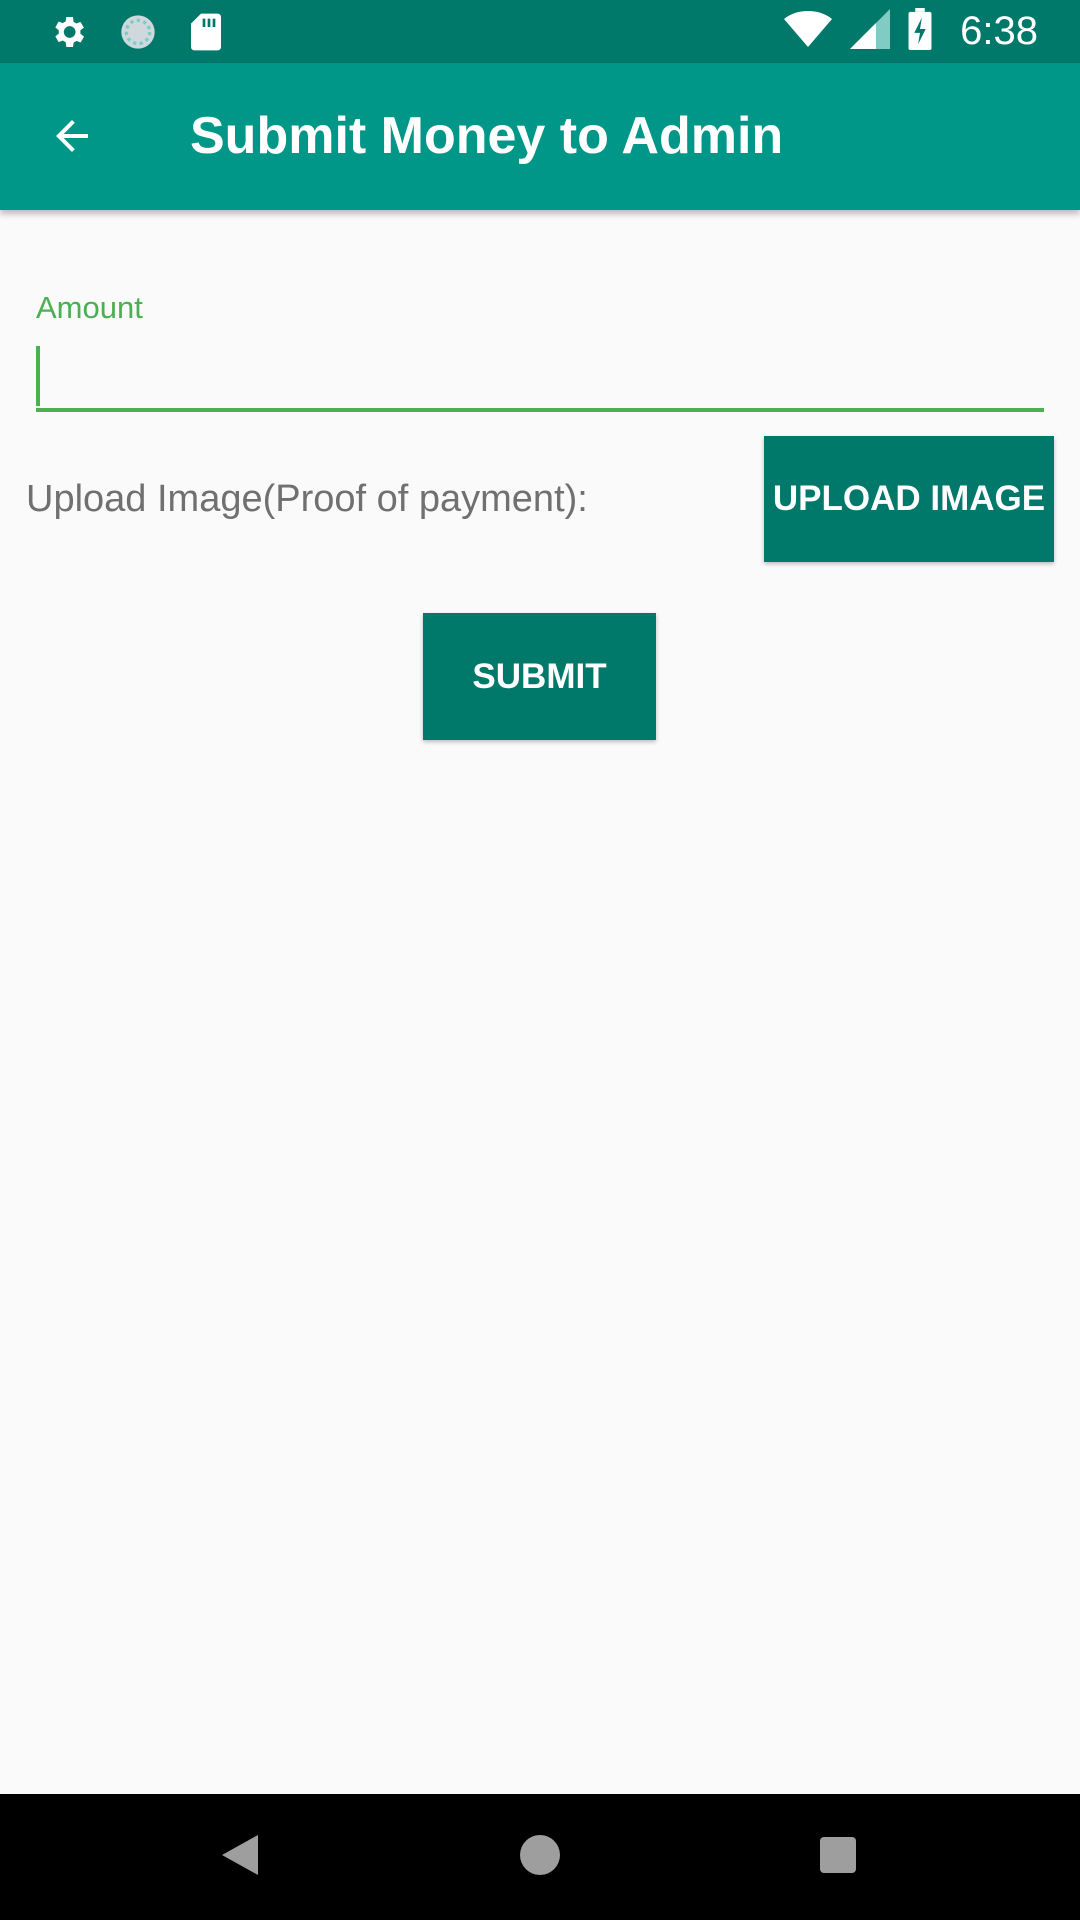 Image resolution: width=1080 pixels, height=1920 pixels. I want to click on recents-square-icon, so click(838, 1857).